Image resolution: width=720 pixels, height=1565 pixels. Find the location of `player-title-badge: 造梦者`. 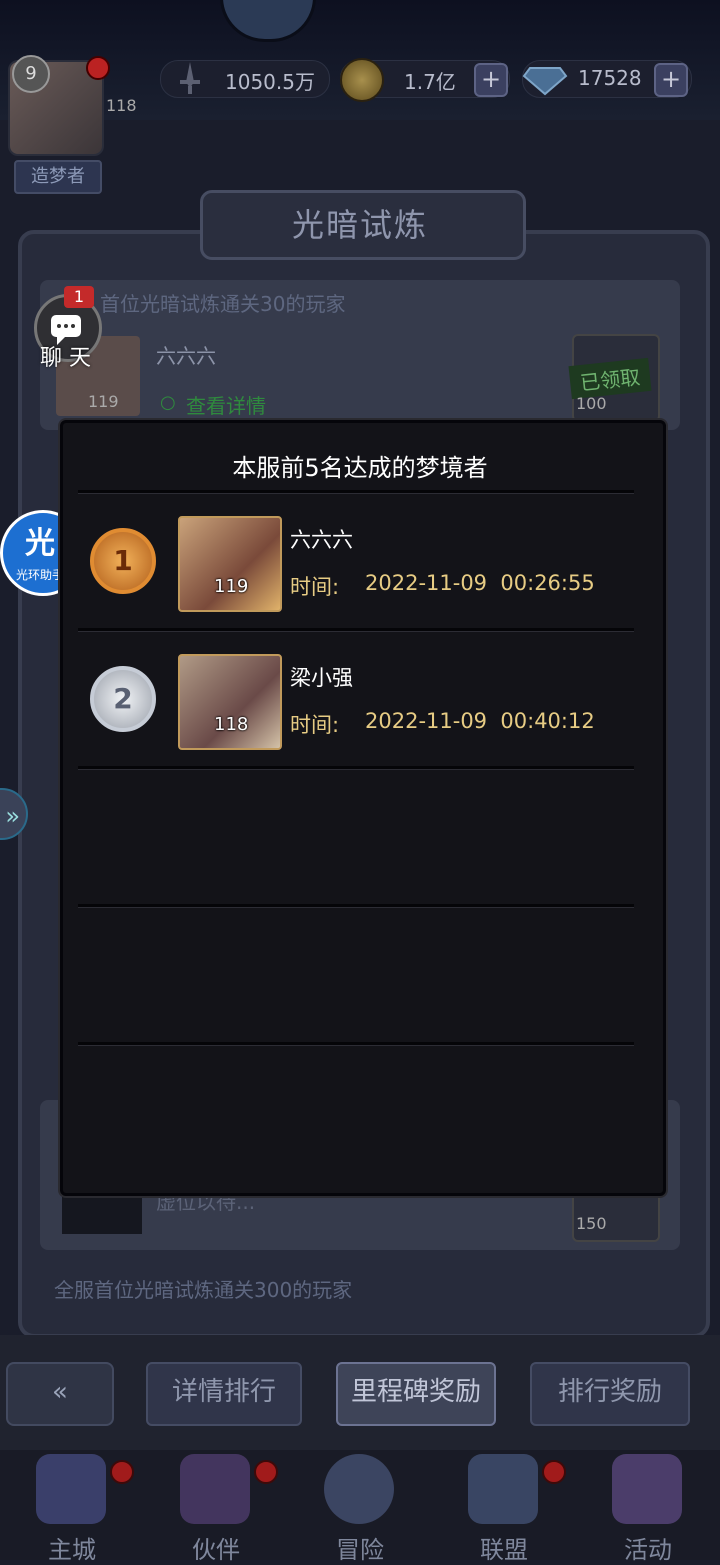

player-title-badge: 造梦者 is located at coordinates (58, 177).